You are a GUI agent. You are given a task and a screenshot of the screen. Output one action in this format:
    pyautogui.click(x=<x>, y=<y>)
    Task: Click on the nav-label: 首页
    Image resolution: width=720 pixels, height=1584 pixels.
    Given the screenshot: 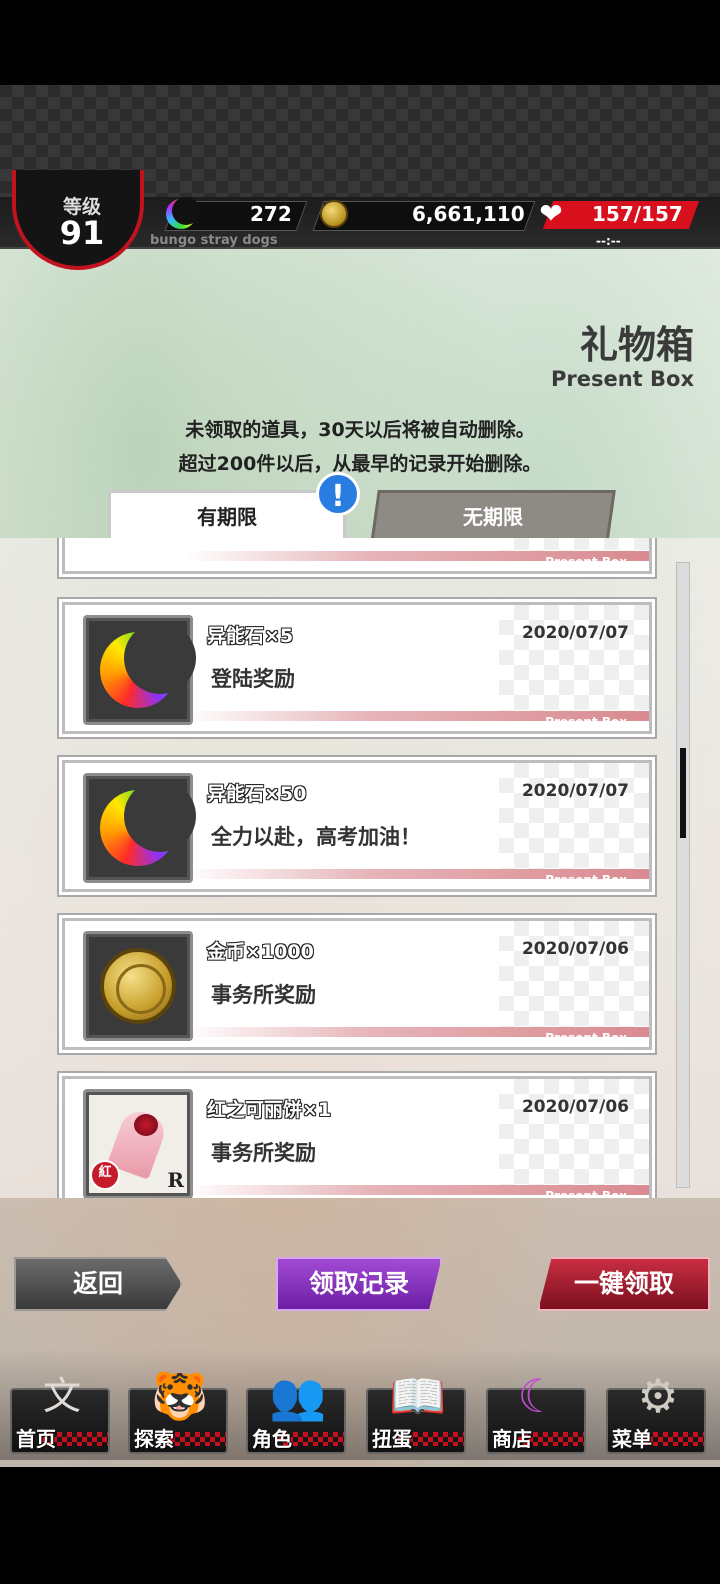 What is the action you would take?
    pyautogui.click(x=36, y=1439)
    